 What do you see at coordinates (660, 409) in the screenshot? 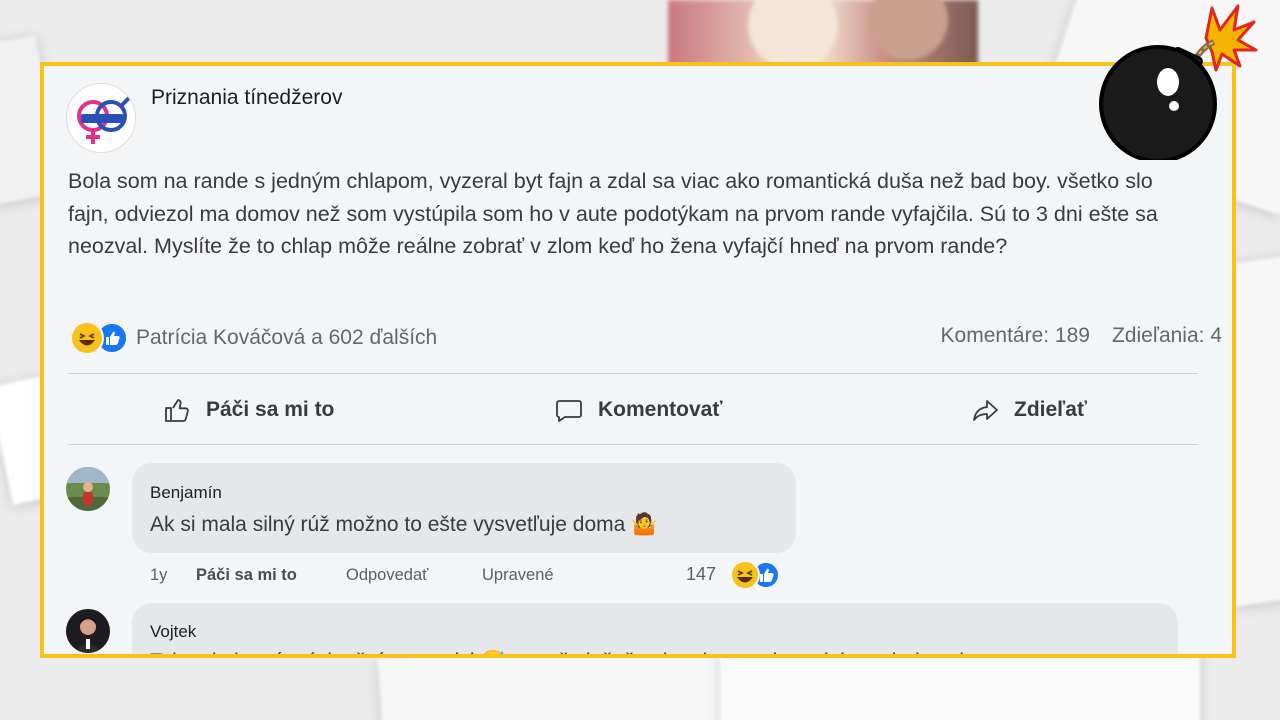
I see `comment-button-label: Komentovať` at bounding box center [660, 409].